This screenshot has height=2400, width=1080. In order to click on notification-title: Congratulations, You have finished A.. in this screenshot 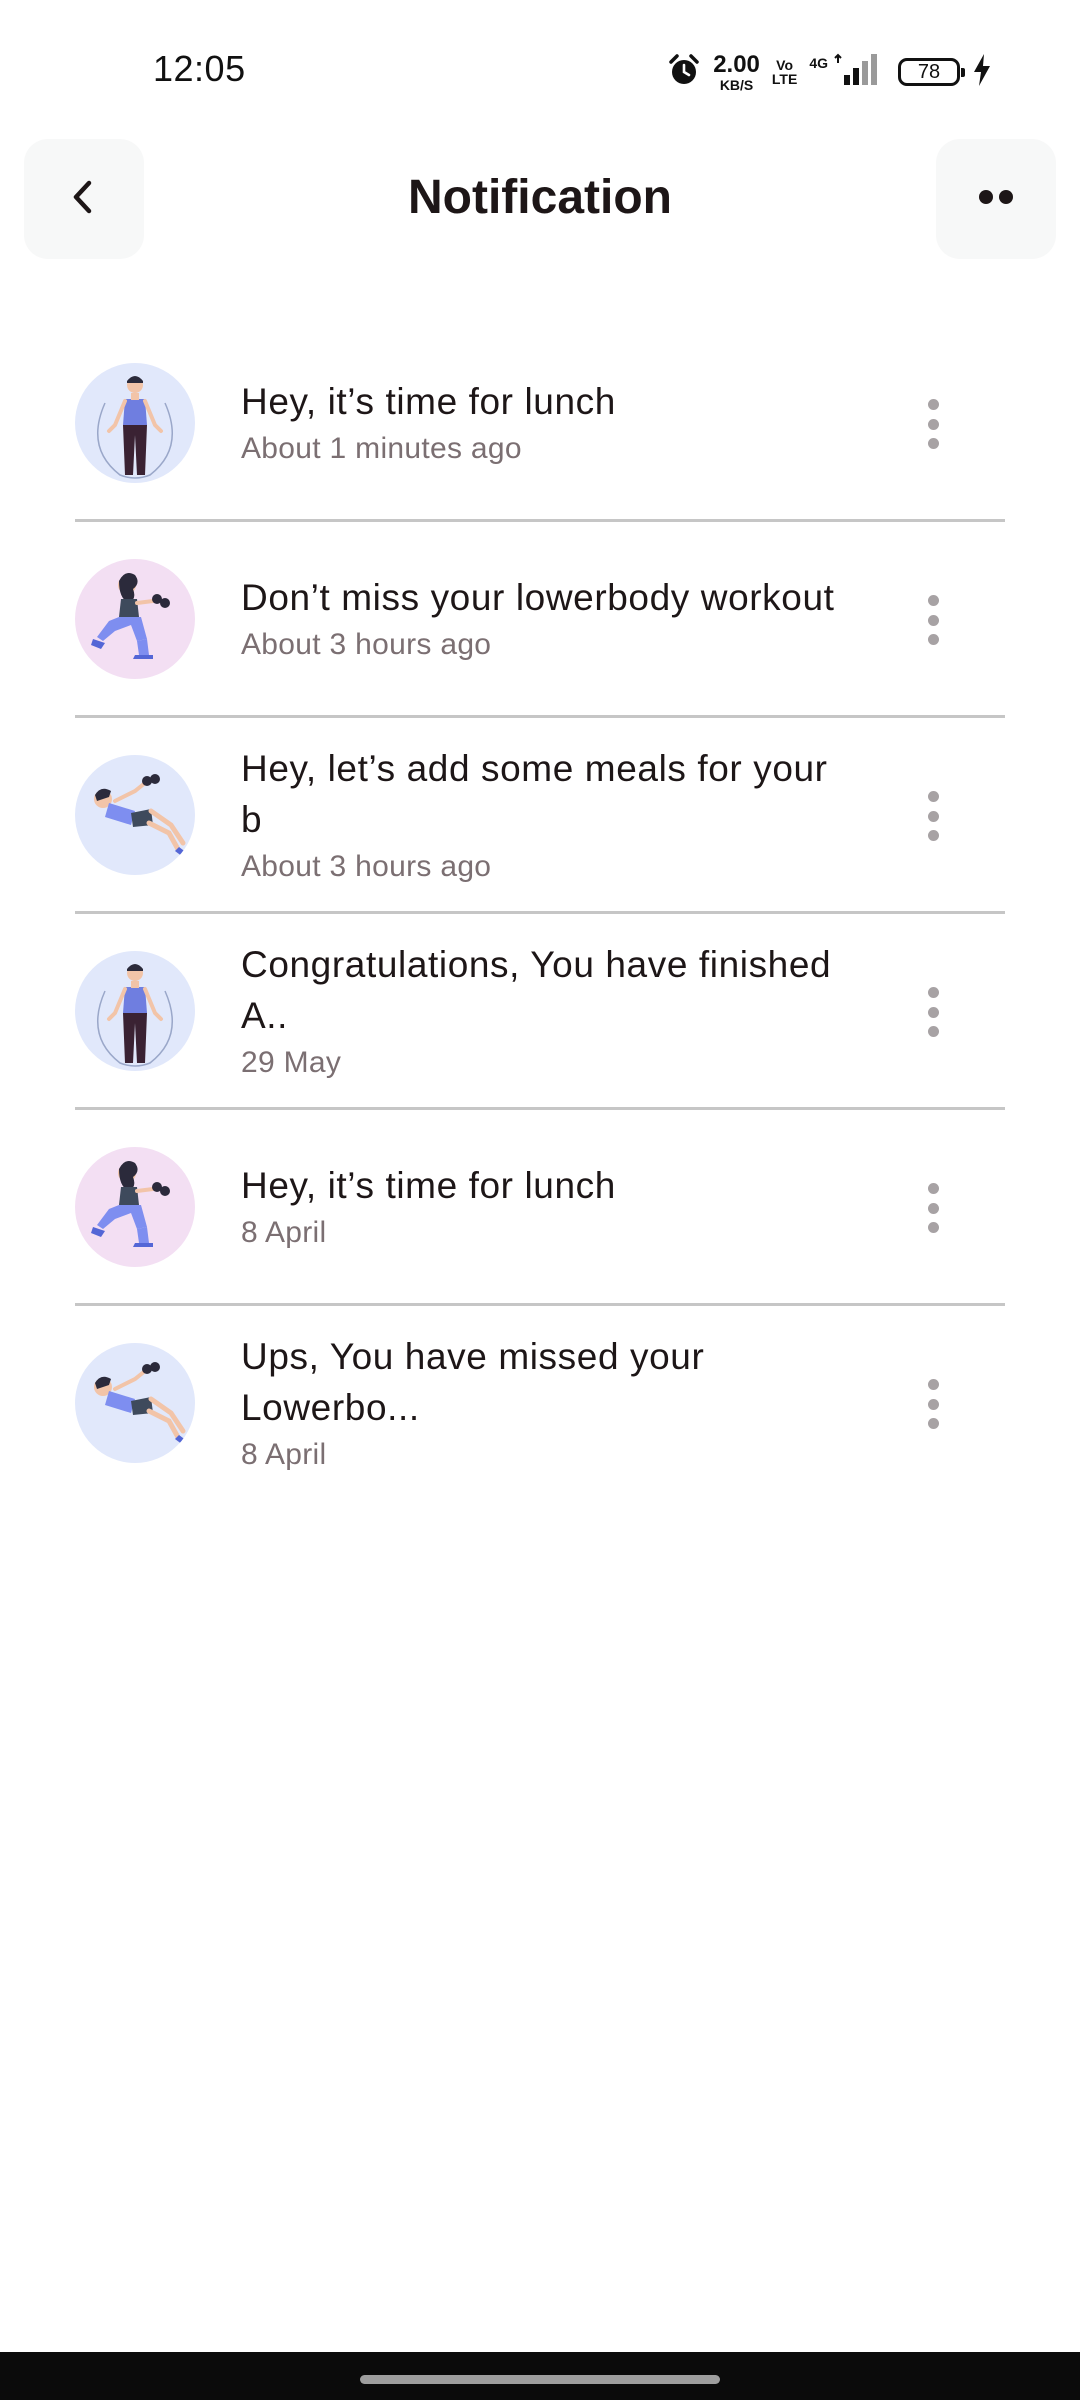, I will do `click(536, 989)`.